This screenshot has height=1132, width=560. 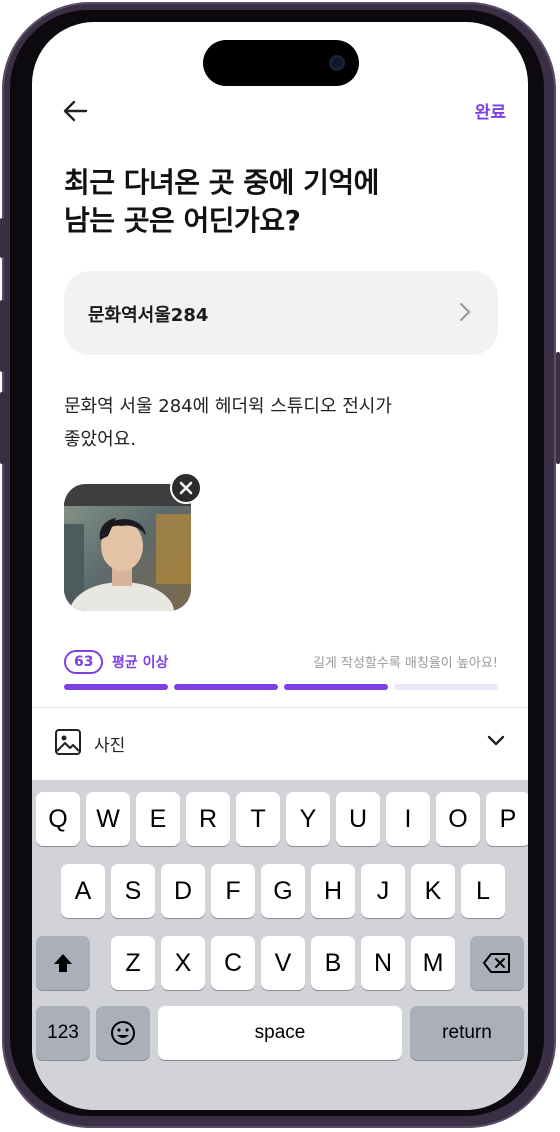 I want to click on space-key: space, so click(x=280, y=1033).